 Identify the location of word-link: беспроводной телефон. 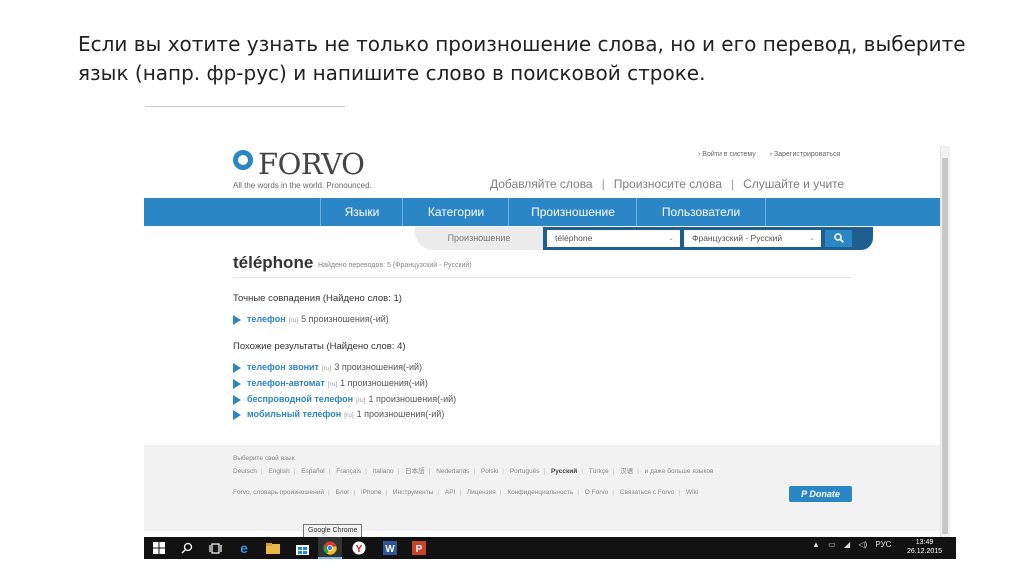
(300, 399).